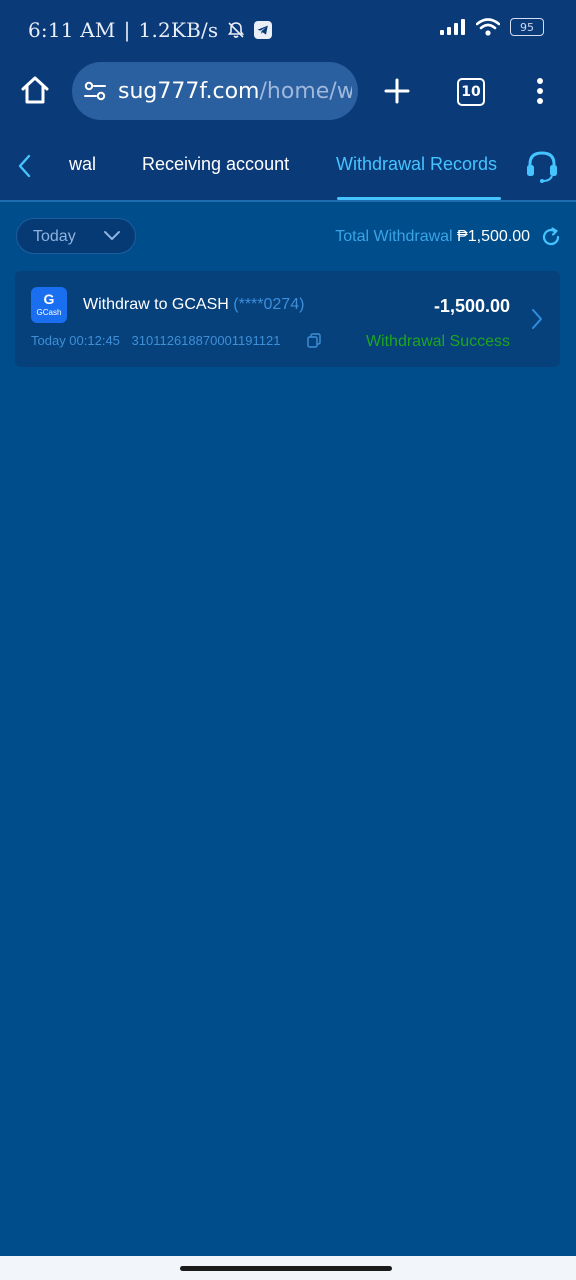  Describe the element at coordinates (288, 31) in the screenshot. I see `status-bar: 6:11 AM | 1.2KB/s 95` at that location.